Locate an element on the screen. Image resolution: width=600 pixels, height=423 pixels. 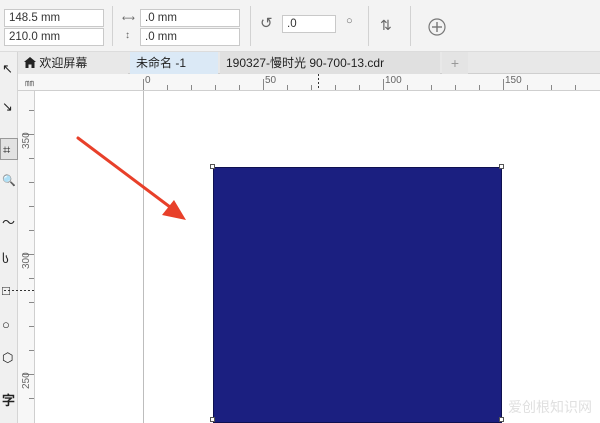
annotation-arrow-icon is located at coordinates (131, 178).